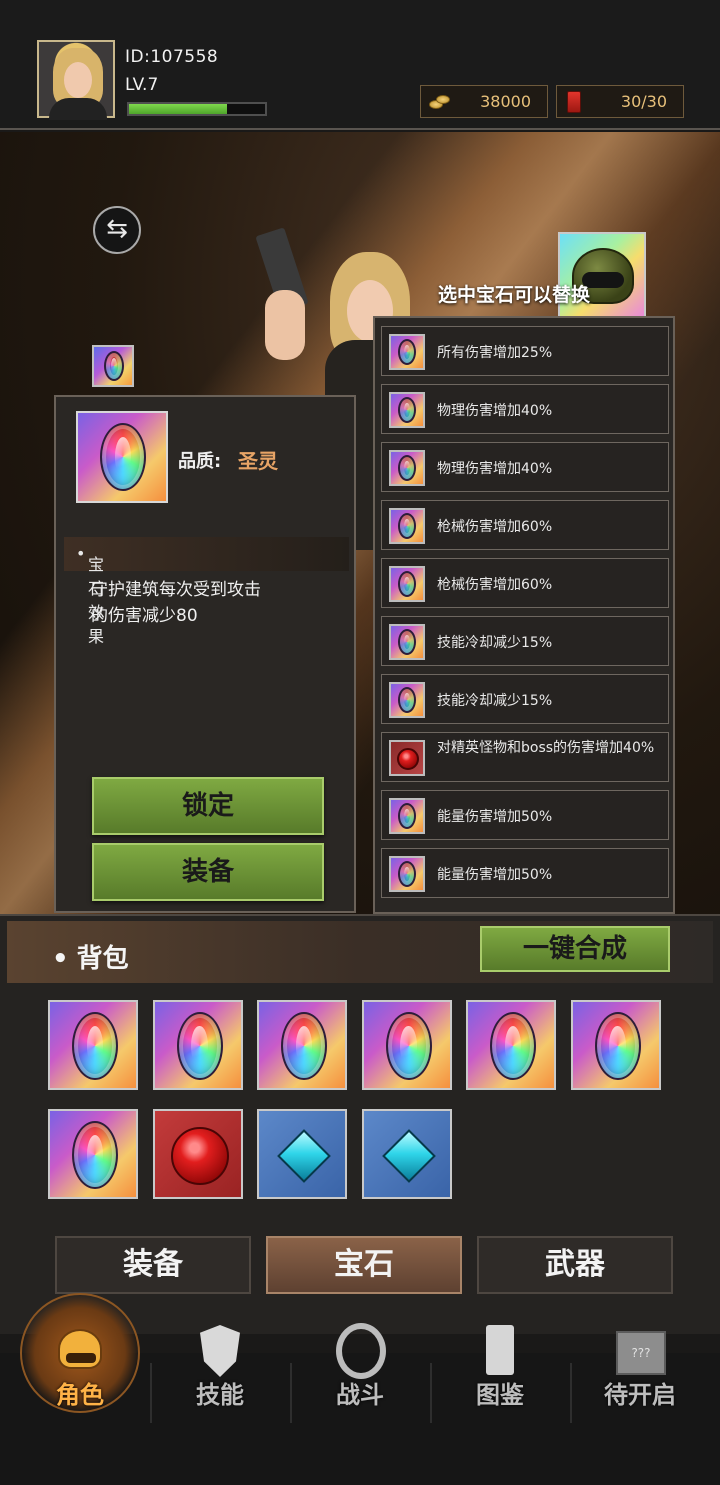  Describe the element at coordinates (78, 109) in the screenshot. I see `avatar-body` at that location.